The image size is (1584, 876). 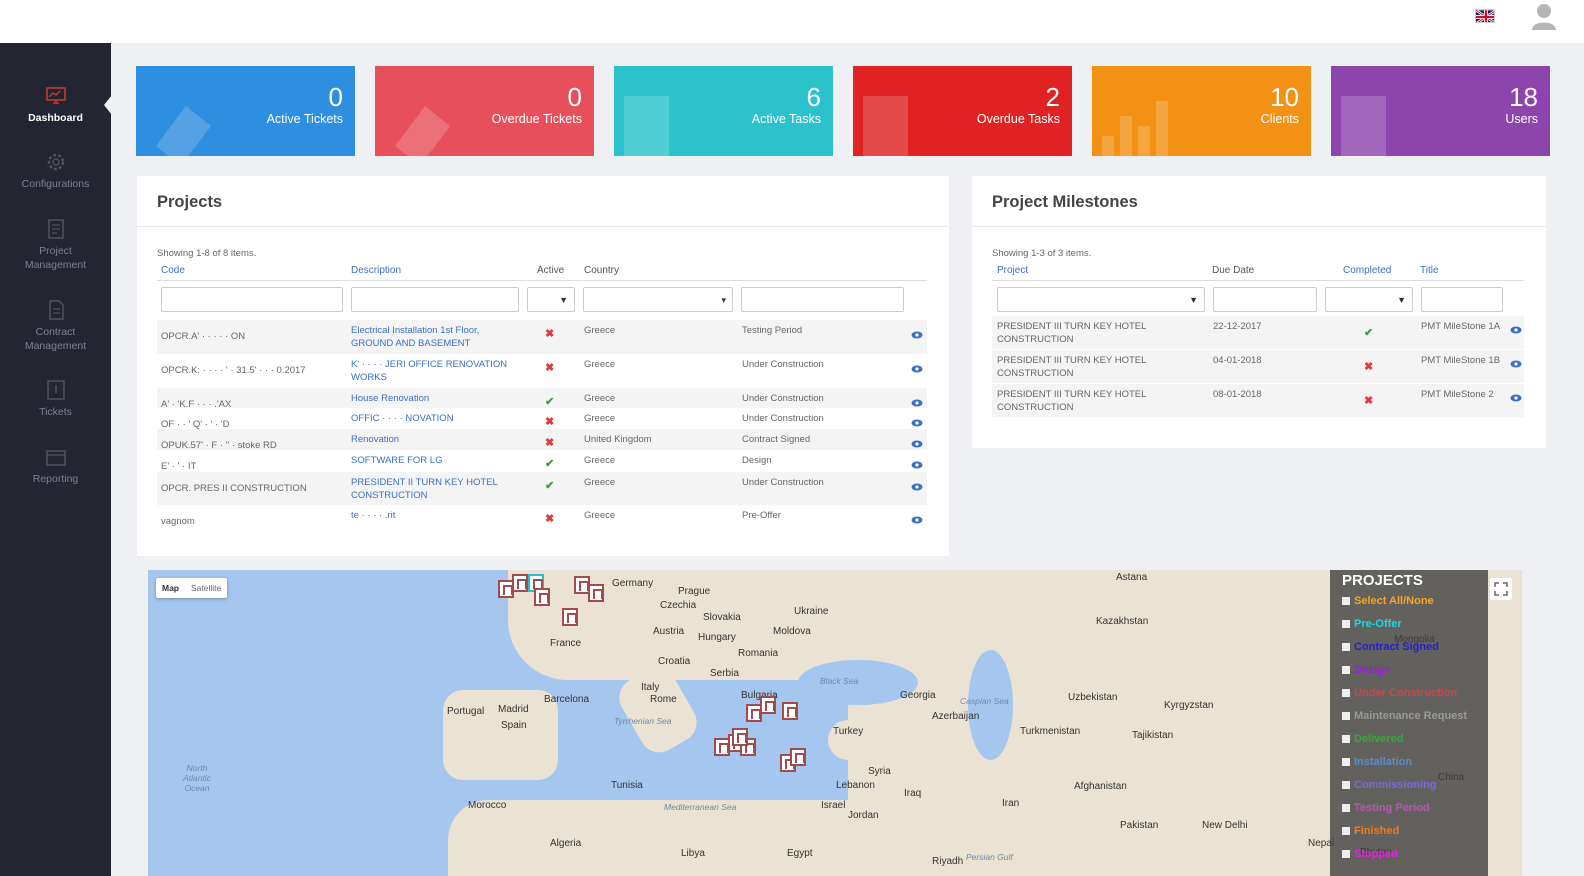 I want to click on map-sea-label: Tyrrhenian Sea, so click(x=643, y=721).